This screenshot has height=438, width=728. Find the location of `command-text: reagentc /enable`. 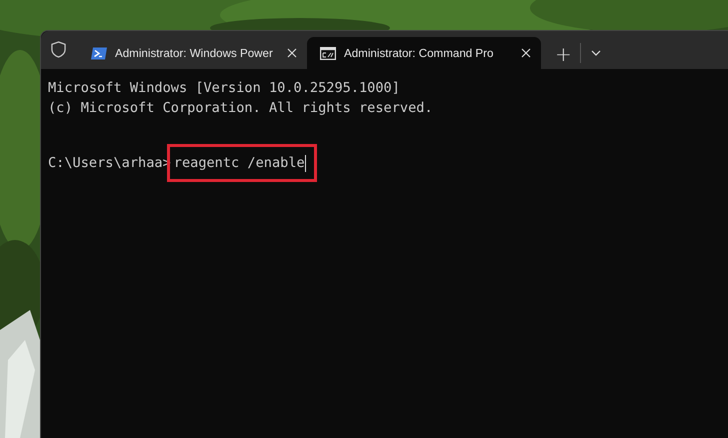

command-text: reagentc /enable is located at coordinates (239, 163).